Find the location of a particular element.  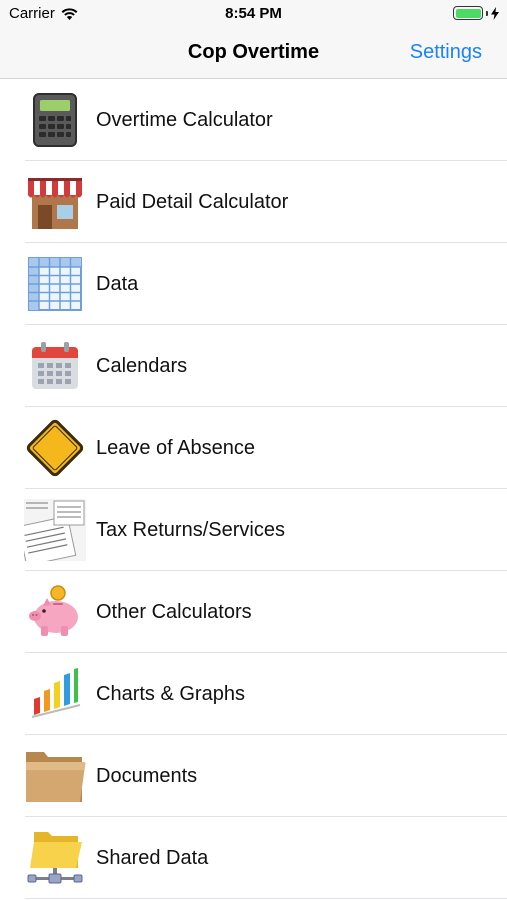

menu-item-label: Leave of Absence is located at coordinates (176, 447).